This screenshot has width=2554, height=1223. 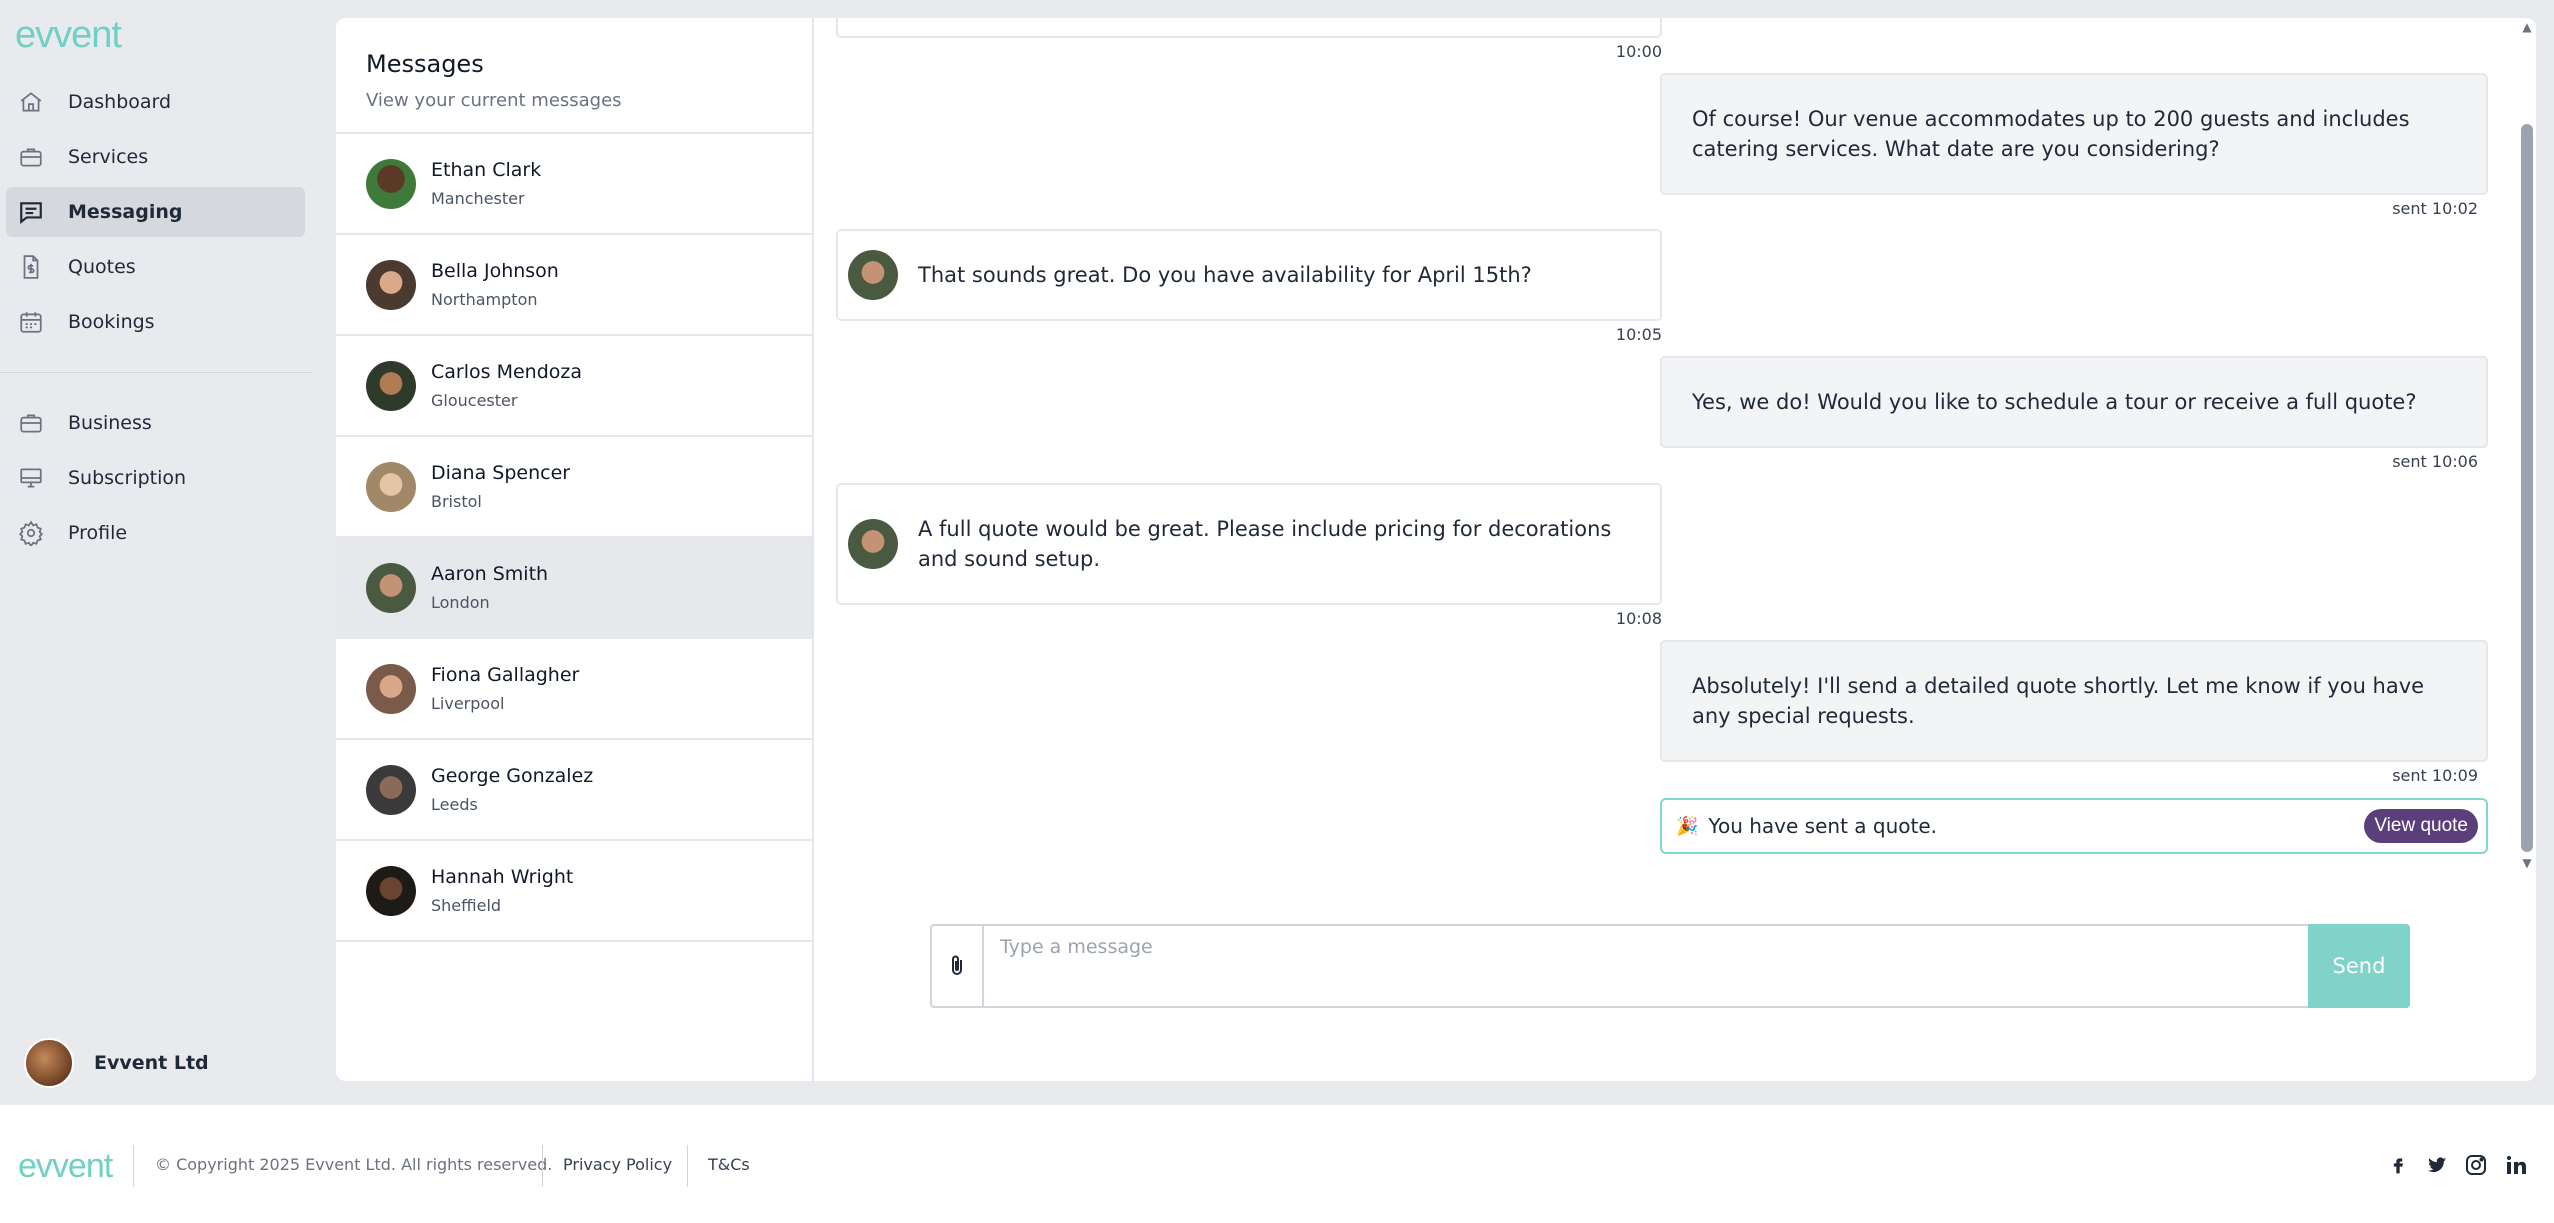 I want to click on message-time: sent 10:02, so click(x=2435, y=208).